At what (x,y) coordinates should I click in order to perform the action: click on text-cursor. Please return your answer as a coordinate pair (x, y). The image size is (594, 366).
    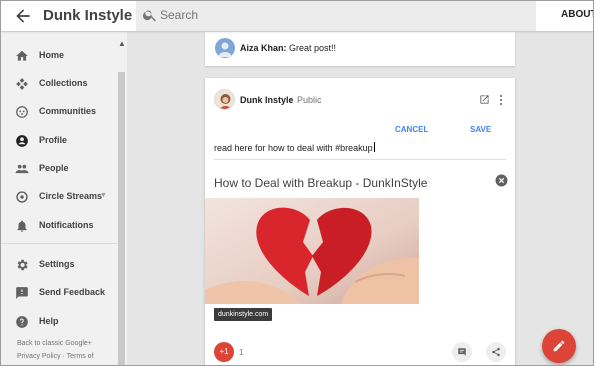
    Looking at the image, I should click on (374, 147).